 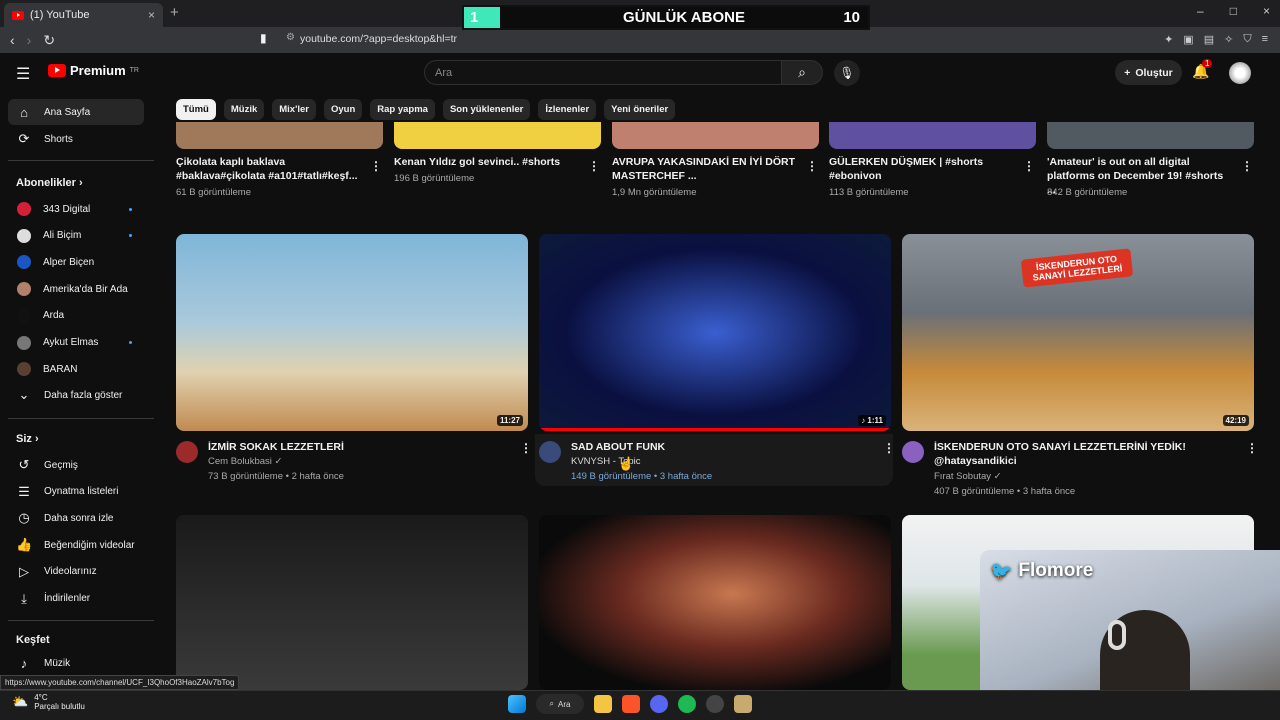 What do you see at coordinates (49, 40) in the screenshot?
I see `reload-icon: ↻` at bounding box center [49, 40].